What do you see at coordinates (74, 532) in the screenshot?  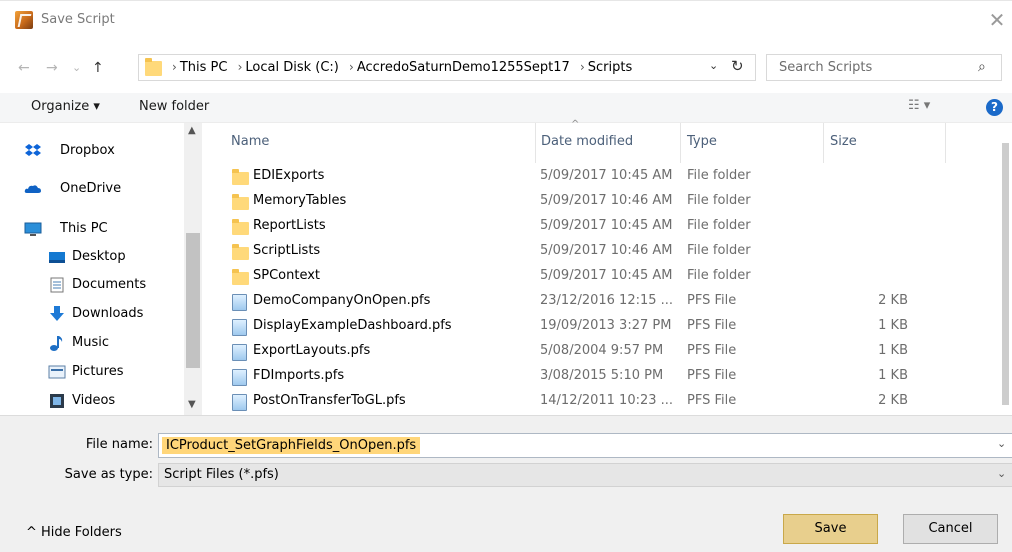 I see `hide-folders-button: ^ Hide Folders` at bounding box center [74, 532].